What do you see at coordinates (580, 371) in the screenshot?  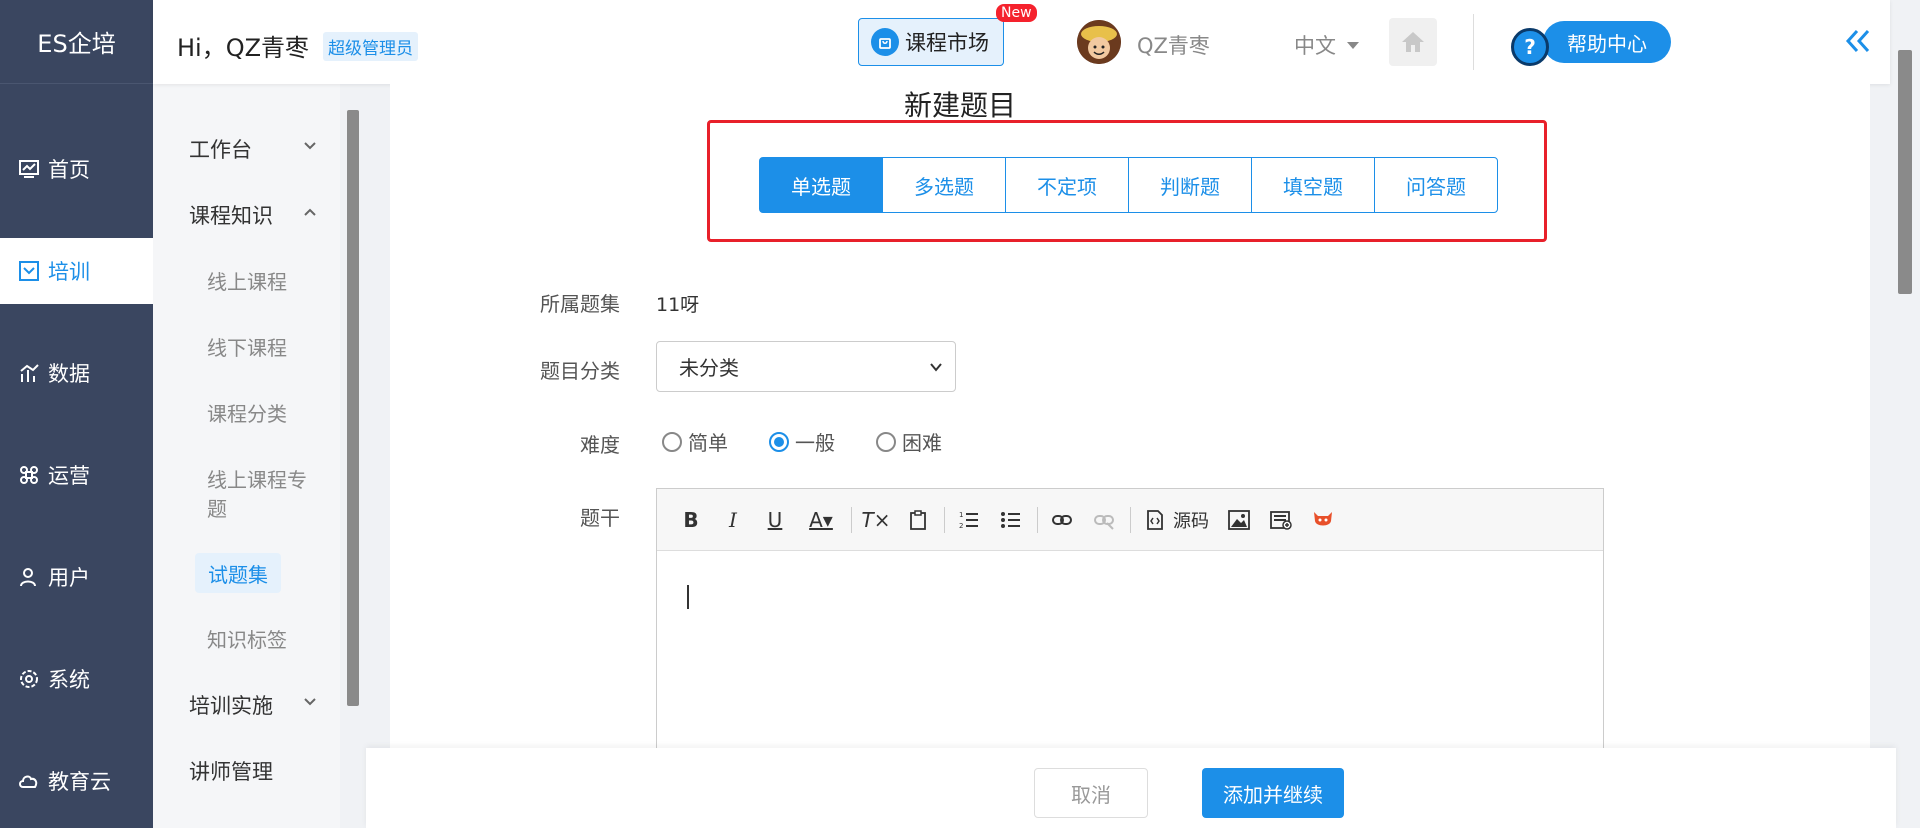 I see `category-label: 题目分类` at bounding box center [580, 371].